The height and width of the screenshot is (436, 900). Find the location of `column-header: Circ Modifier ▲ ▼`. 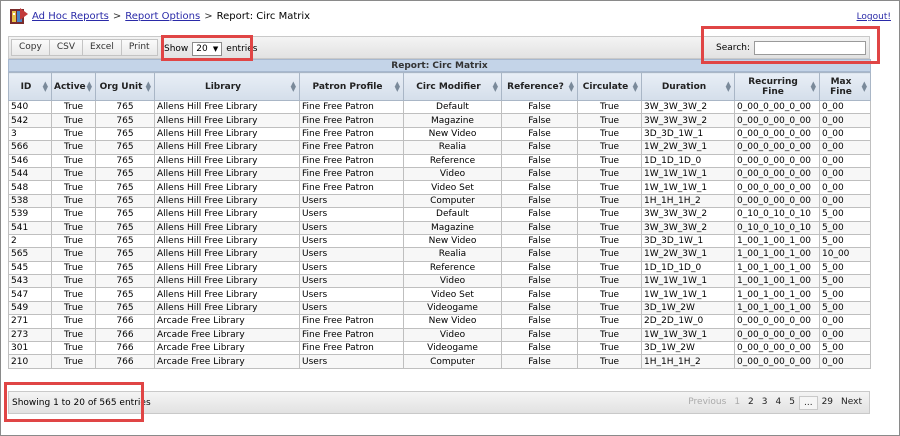

column-header: Circ Modifier ▲ ▼ is located at coordinates (452, 86).